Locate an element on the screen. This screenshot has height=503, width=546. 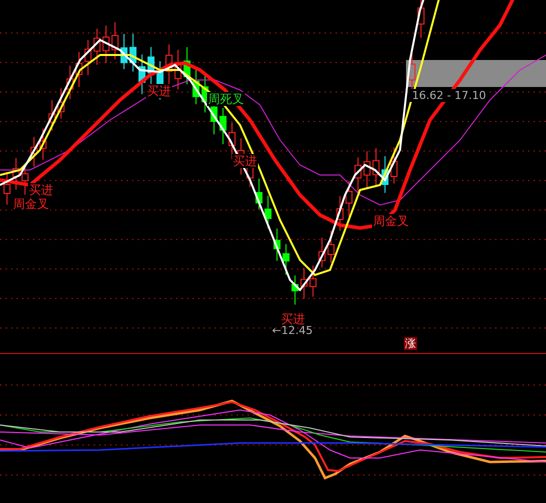
price-range-label: 16.62 - 17.10 is located at coordinates (449, 95).